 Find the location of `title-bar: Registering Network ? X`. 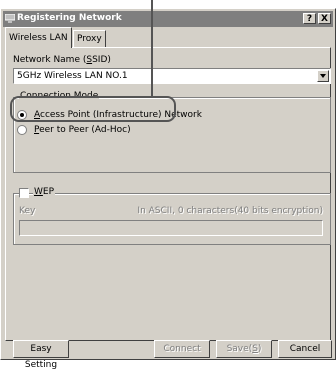

title-bar: Registering Network ? X is located at coordinates (168, 19).